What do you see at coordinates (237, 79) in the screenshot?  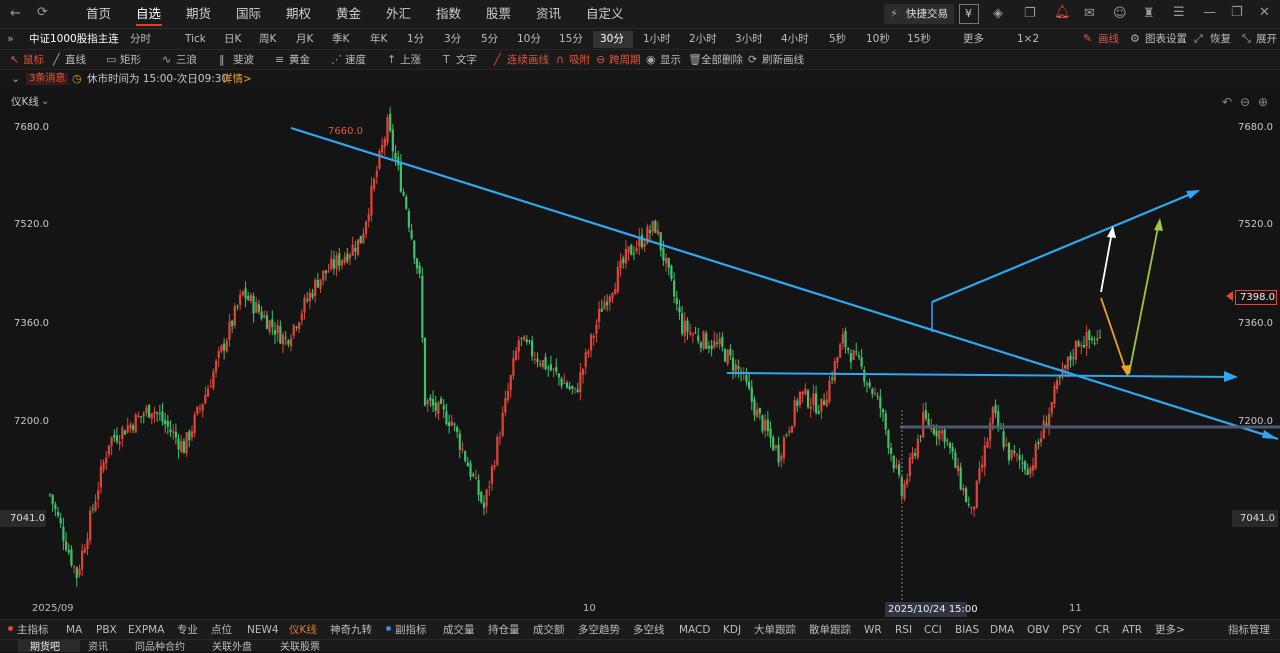 I see `detail-link: 详情>` at bounding box center [237, 79].